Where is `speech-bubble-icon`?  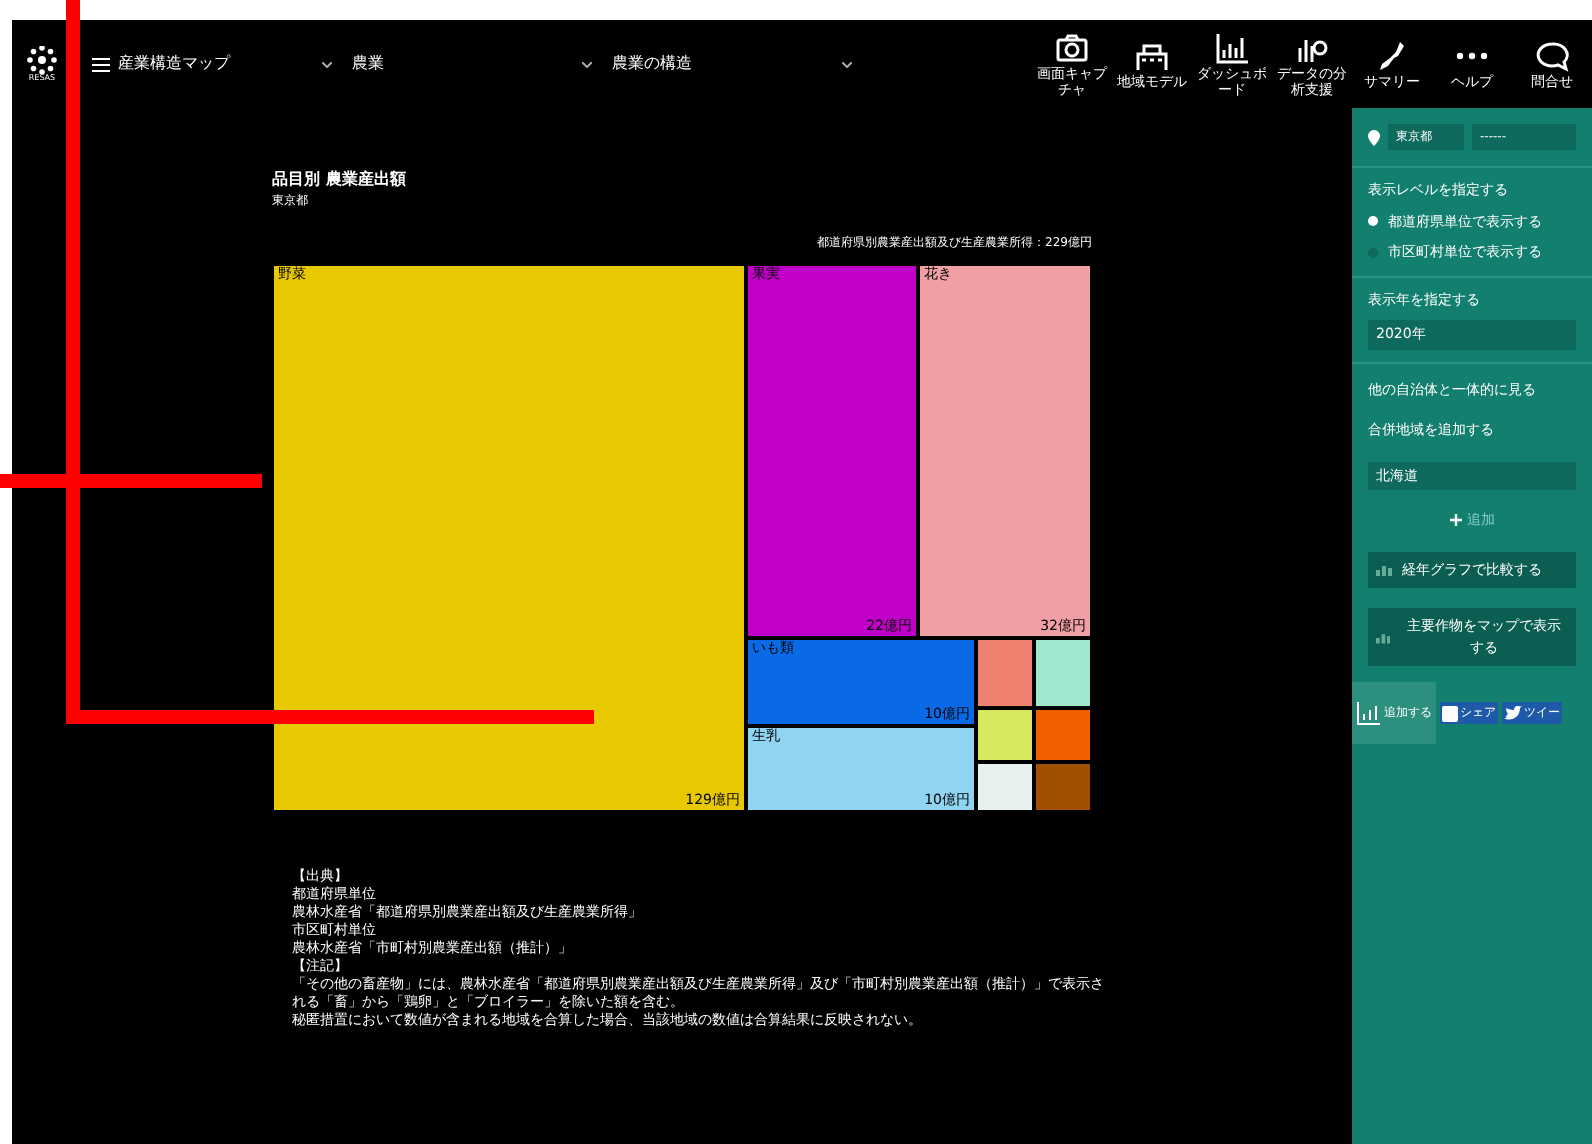 speech-bubble-icon is located at coordinates (1552, 55).